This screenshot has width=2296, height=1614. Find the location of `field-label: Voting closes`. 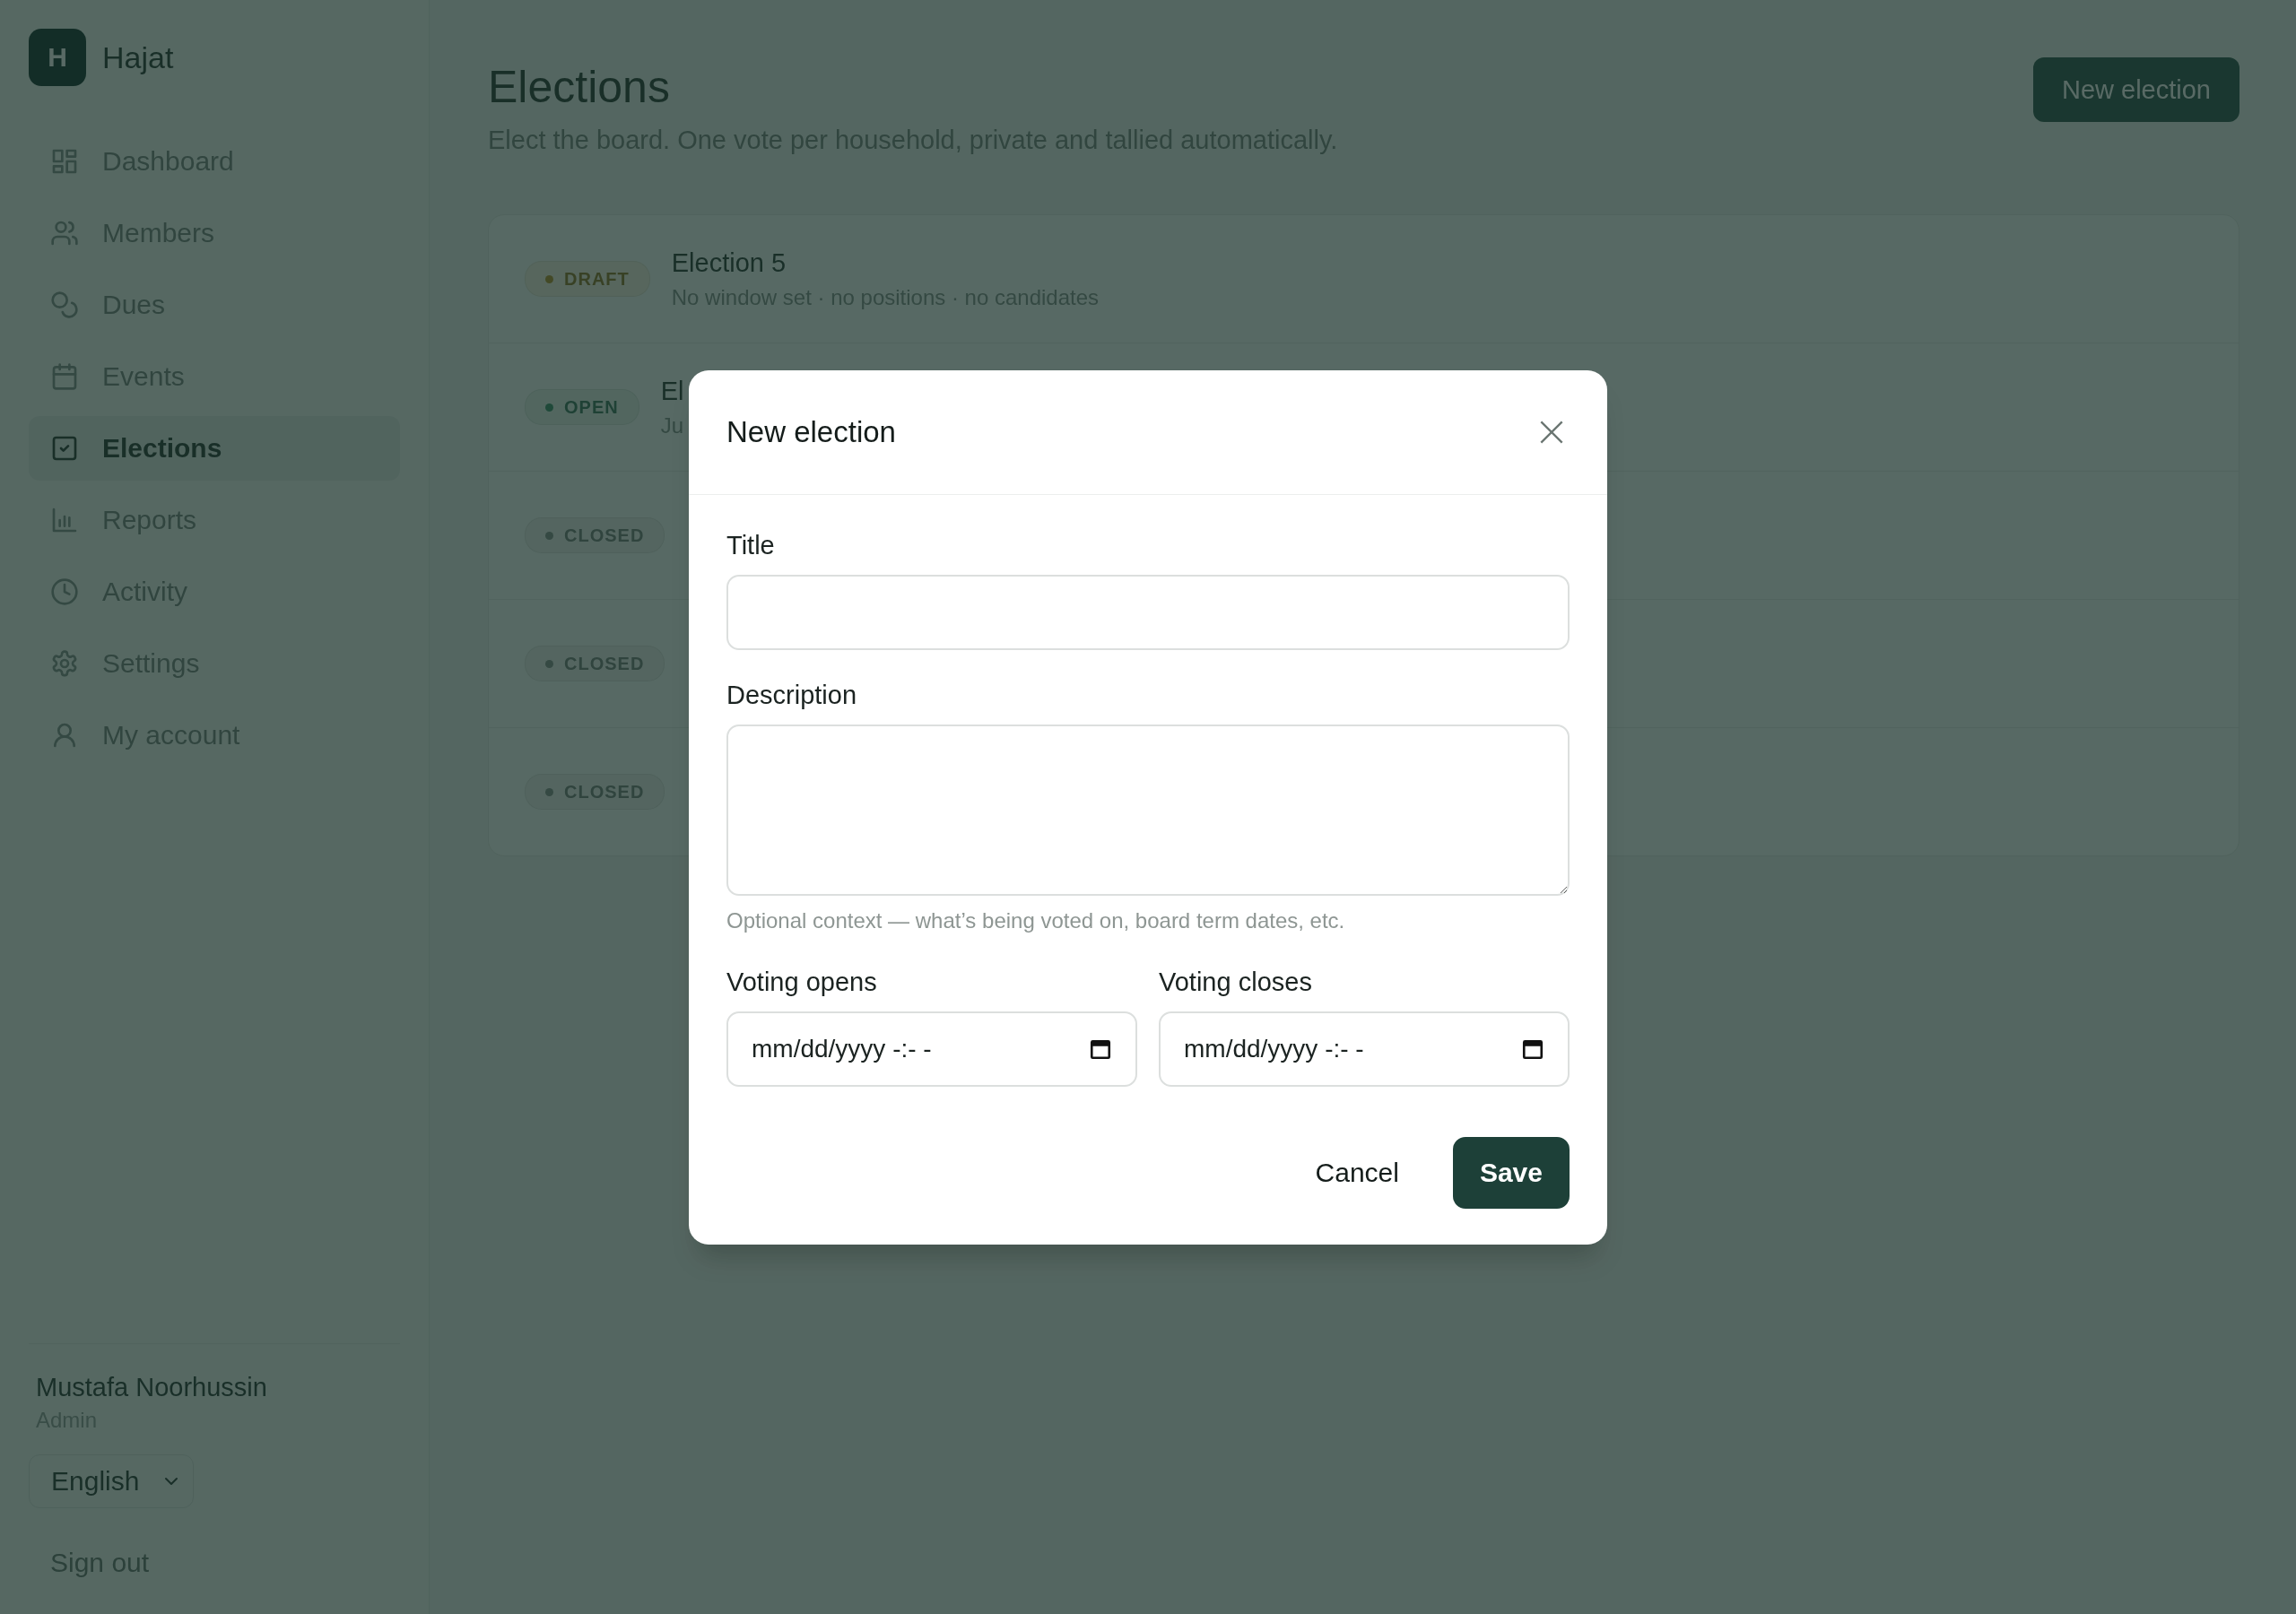

field-label: Voting closes is located at coordinates (1236, 982).